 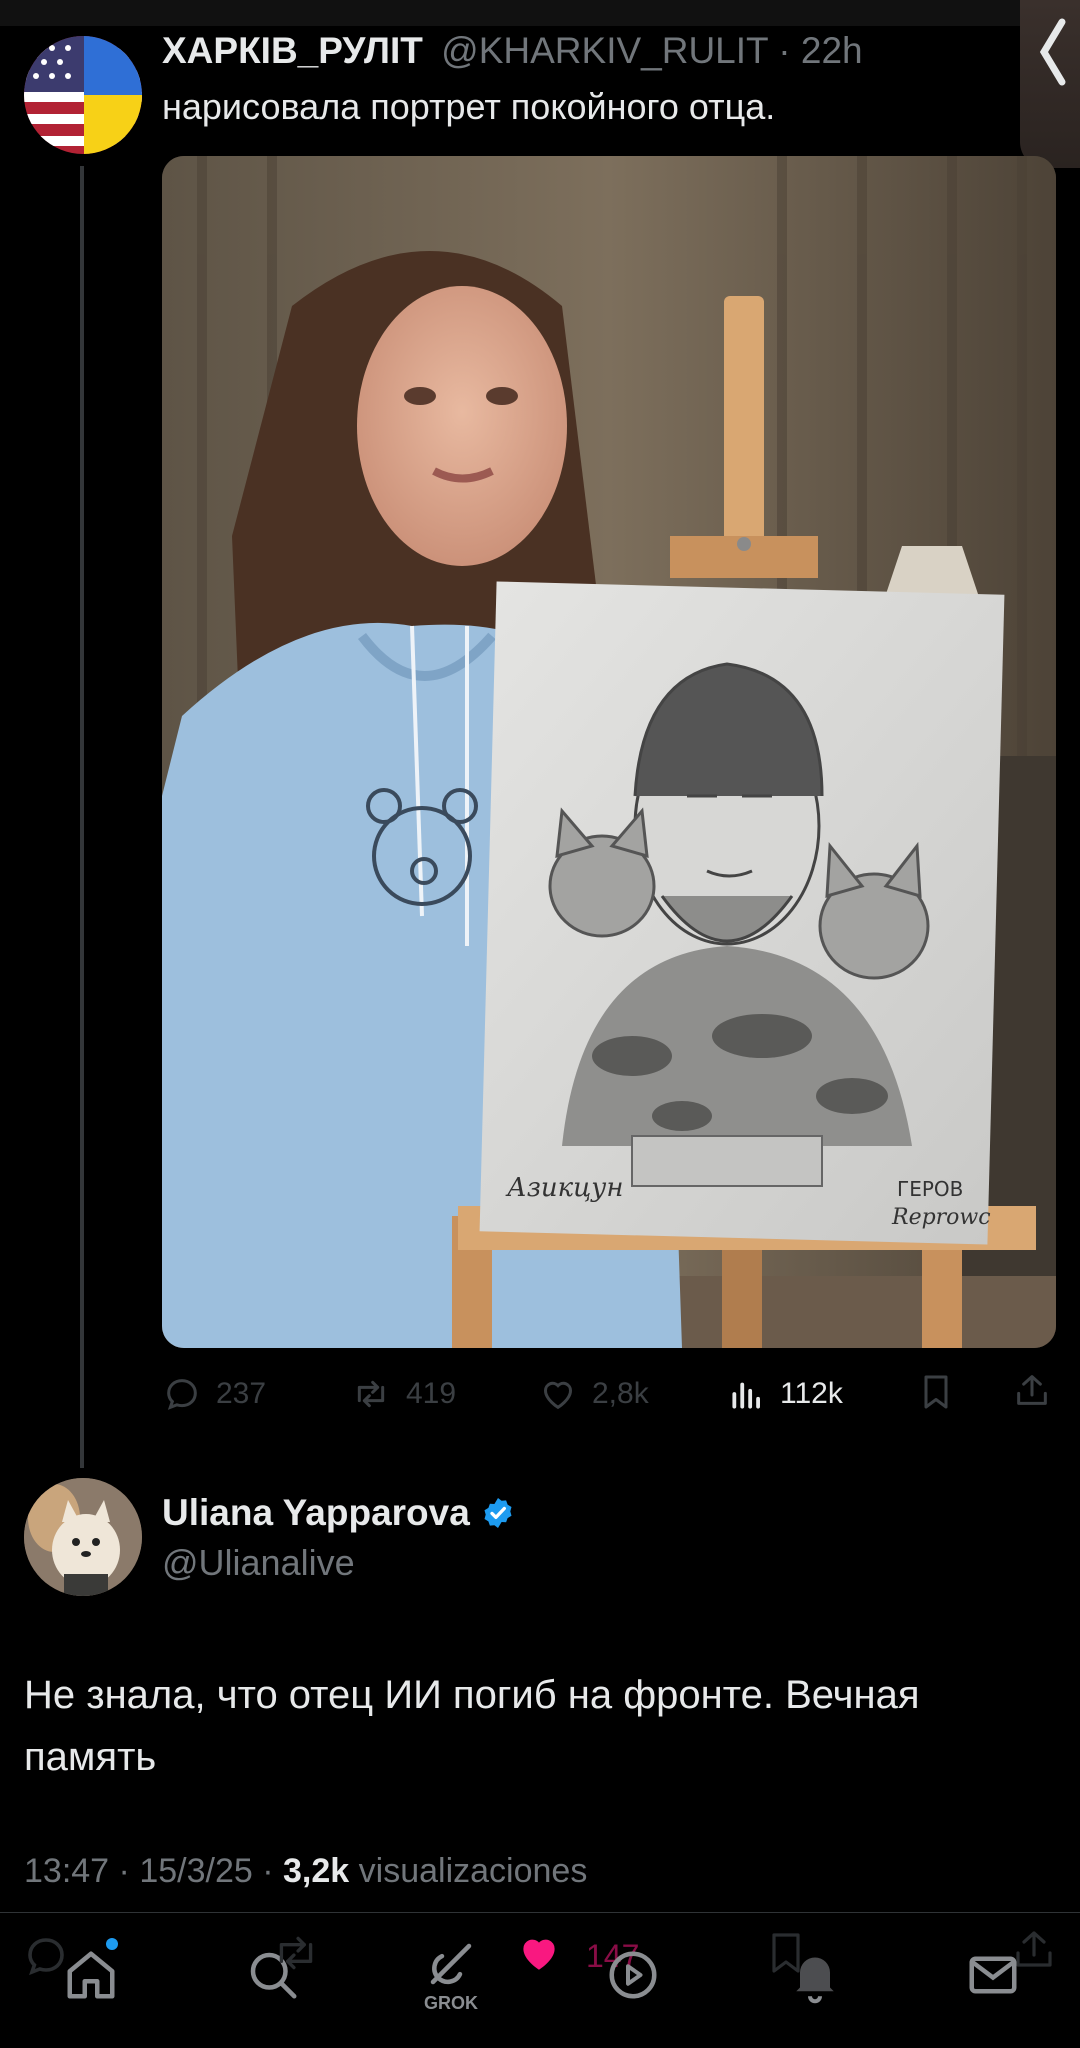 I want to click on reply-action: 237, so click(x=214, y=1394).